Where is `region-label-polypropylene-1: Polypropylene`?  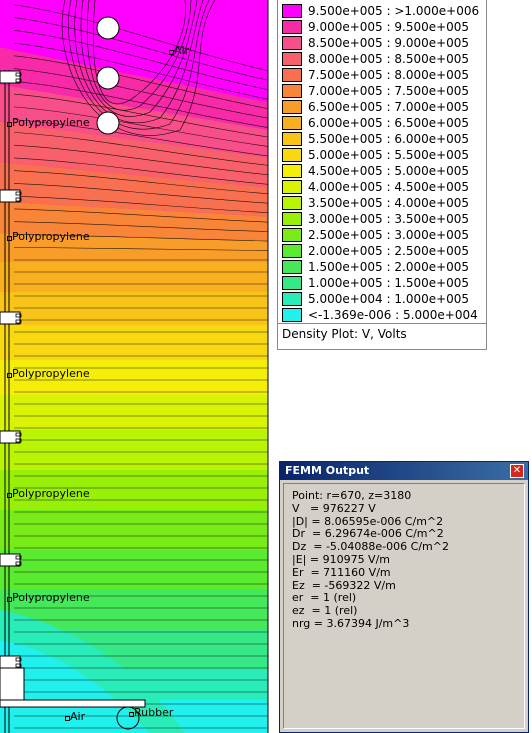 region-label-polypropylene-1: Polypropylene is located at coordinates (48, 122).